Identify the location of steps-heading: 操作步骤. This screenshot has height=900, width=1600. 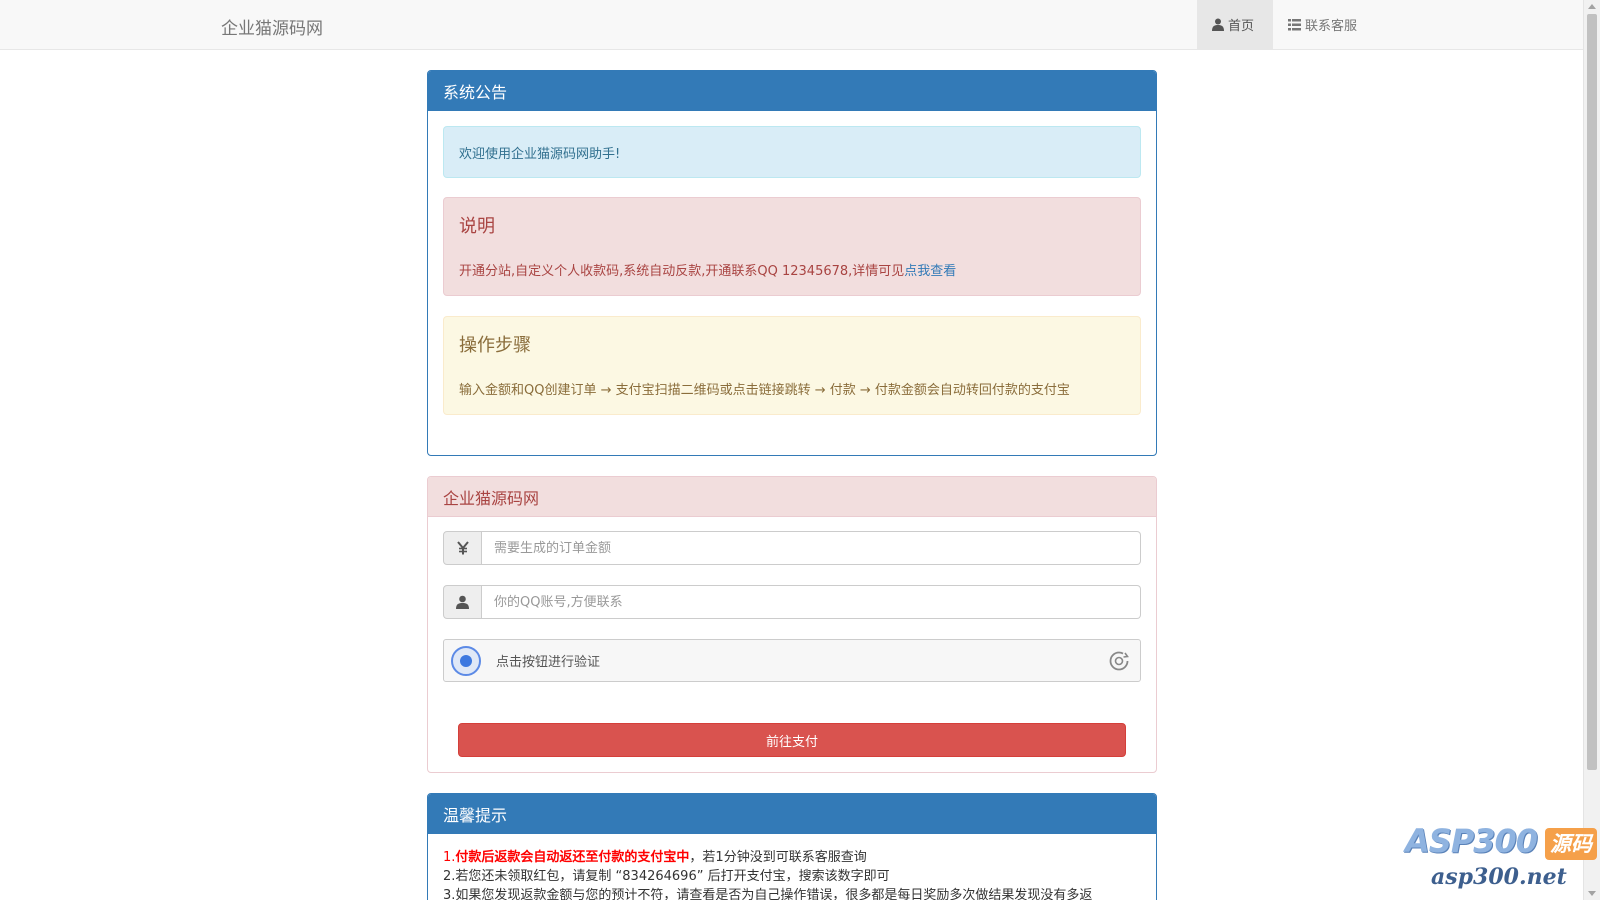
(495, 345).